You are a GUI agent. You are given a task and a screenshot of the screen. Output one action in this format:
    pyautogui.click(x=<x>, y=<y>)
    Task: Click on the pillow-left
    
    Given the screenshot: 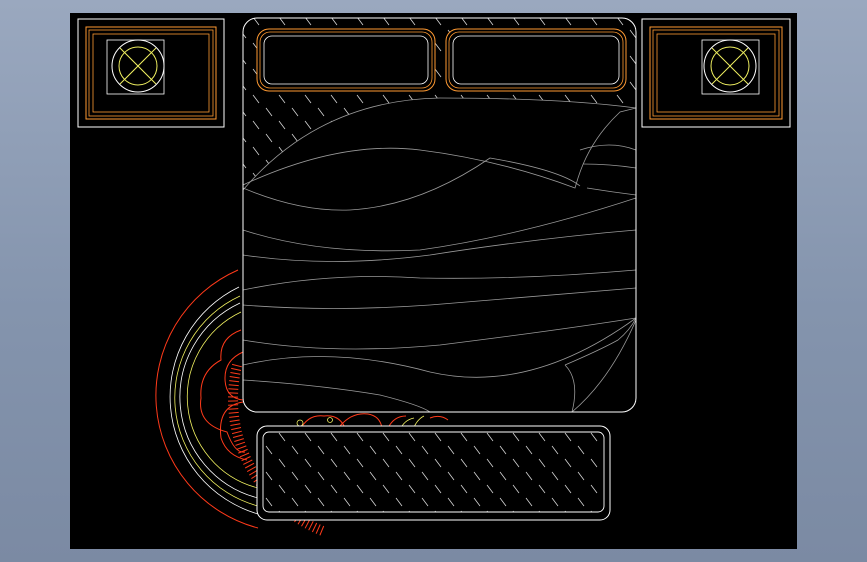 What is the action you would take?
    pyautogui.click(x=346, y=60)
    